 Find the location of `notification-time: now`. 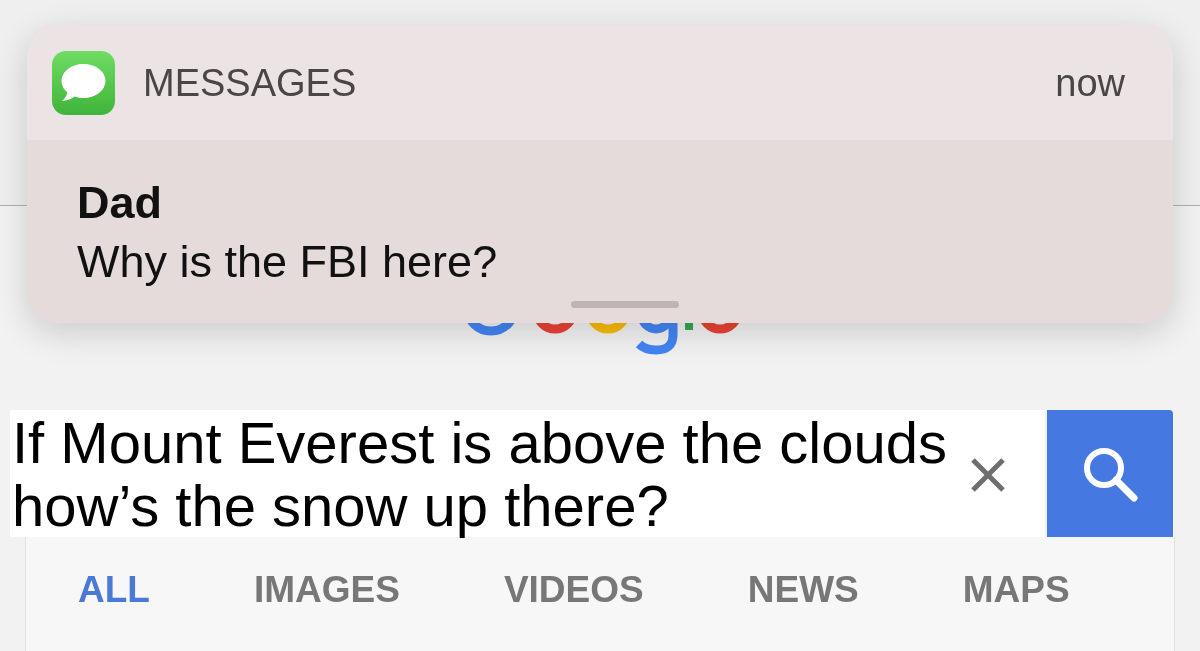

notification-time: now is located at coordinates (1090, 83).